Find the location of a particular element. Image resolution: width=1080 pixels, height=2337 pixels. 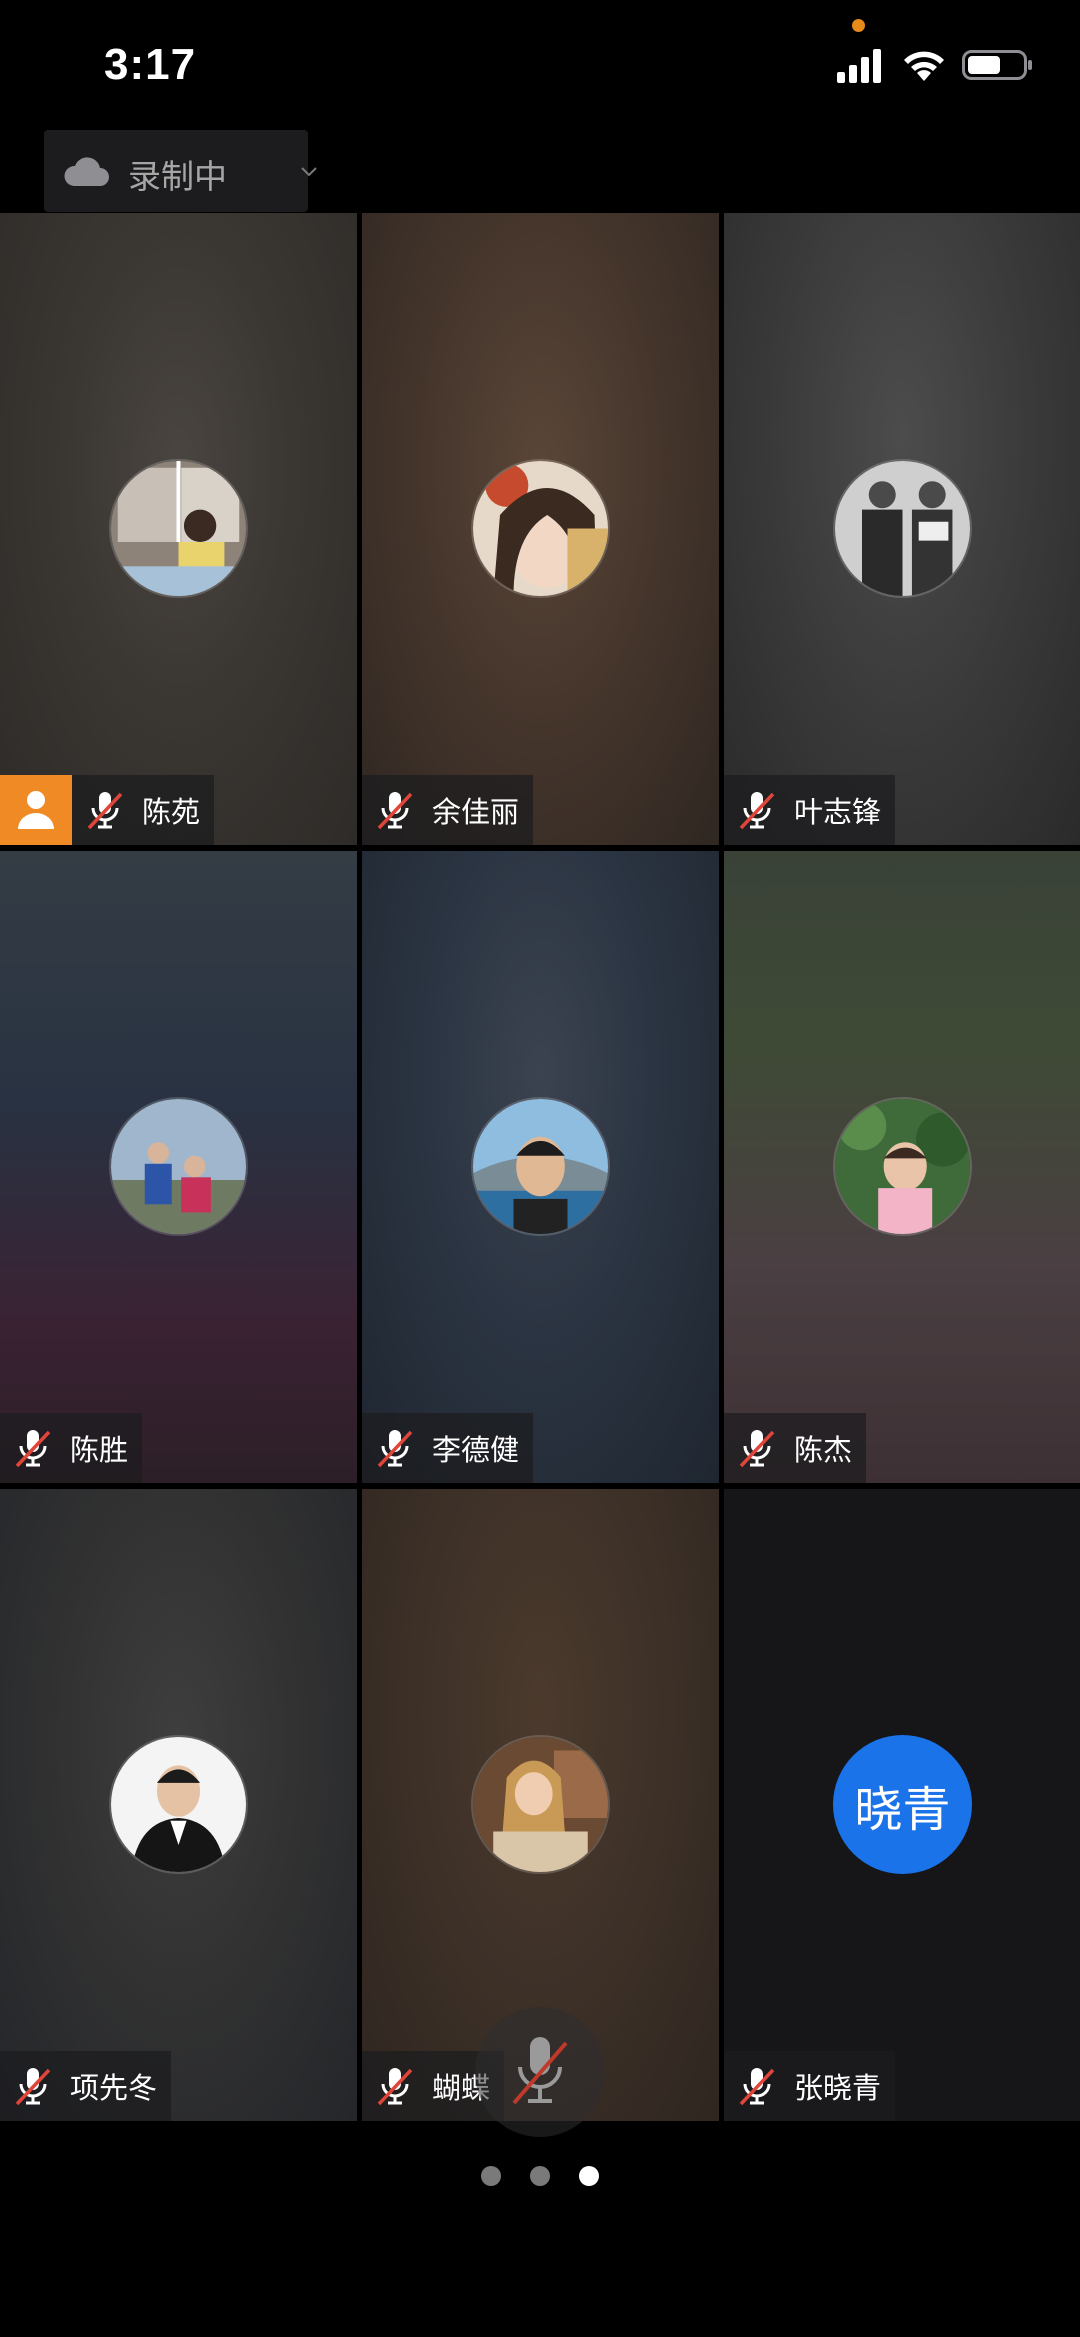

participant-name-tag: 陈胜 is located at coordinates (71, 1448).